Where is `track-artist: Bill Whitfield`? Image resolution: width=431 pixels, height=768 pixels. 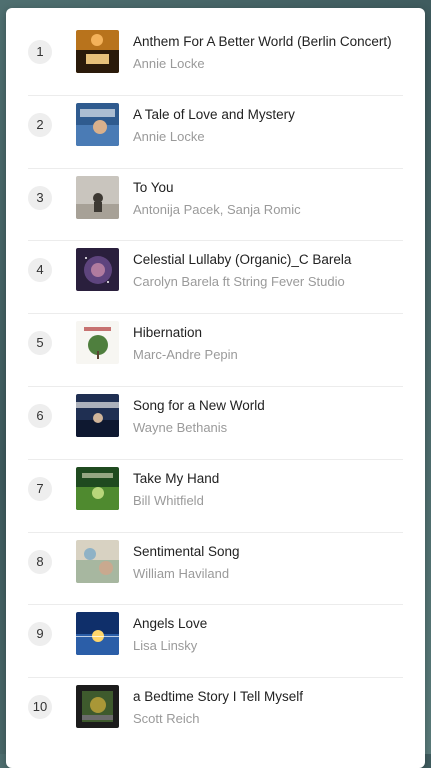
track-artist: Bill Whitfield is located at coordinates (168, 500).